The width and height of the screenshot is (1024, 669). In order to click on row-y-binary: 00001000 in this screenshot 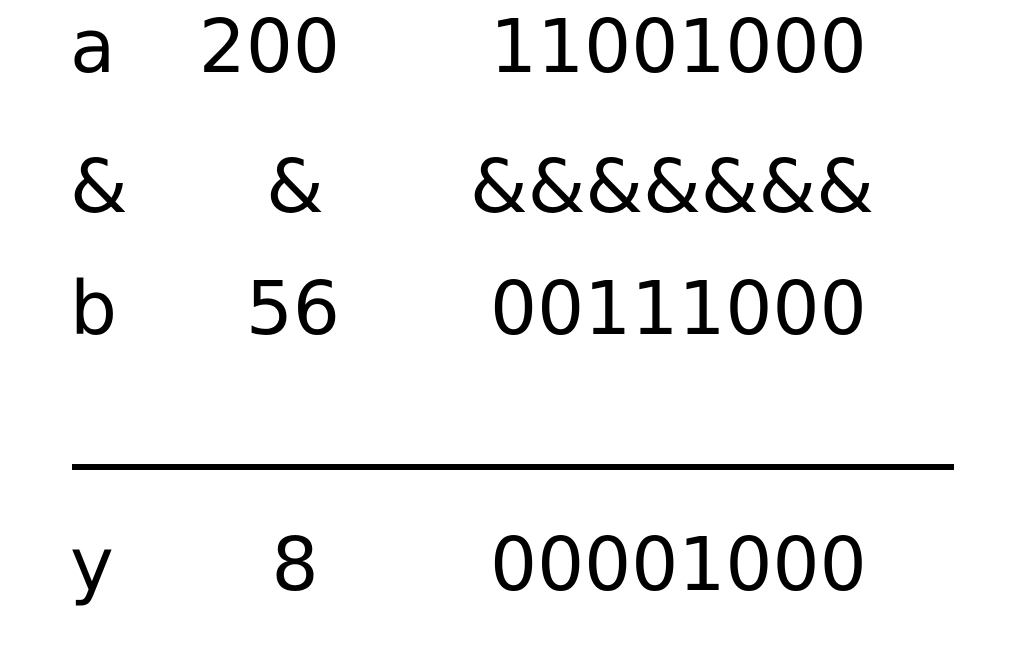, I will do `click(678, 565)`.